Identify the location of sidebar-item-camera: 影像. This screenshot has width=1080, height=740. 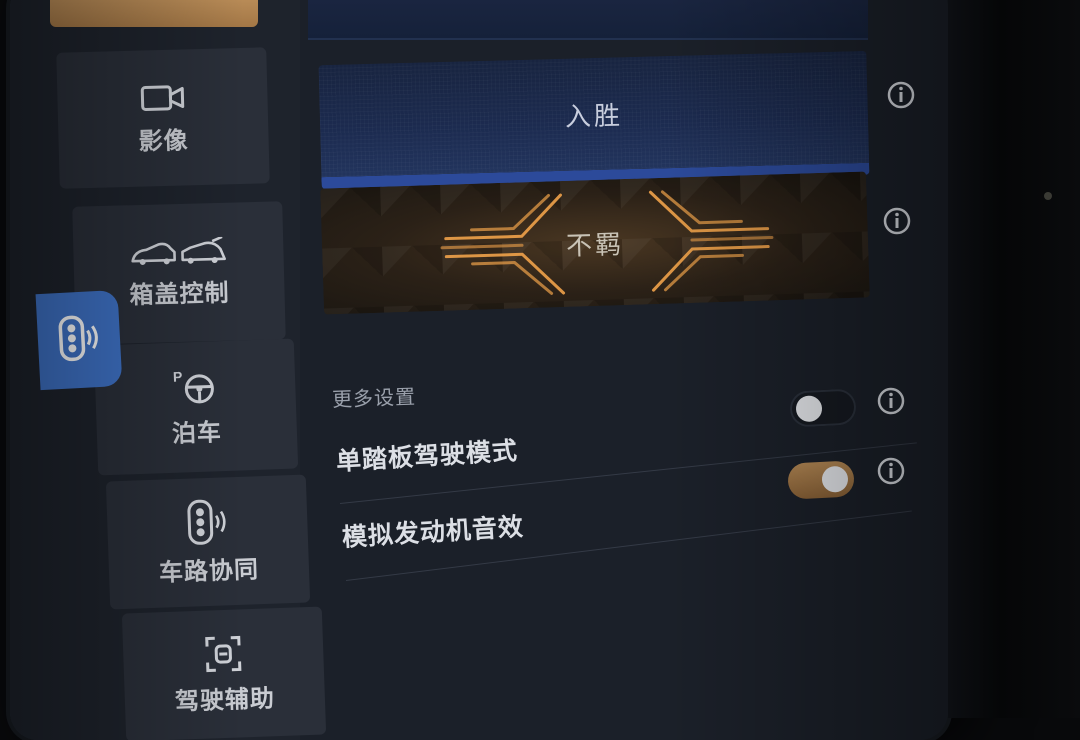
(163, 118).